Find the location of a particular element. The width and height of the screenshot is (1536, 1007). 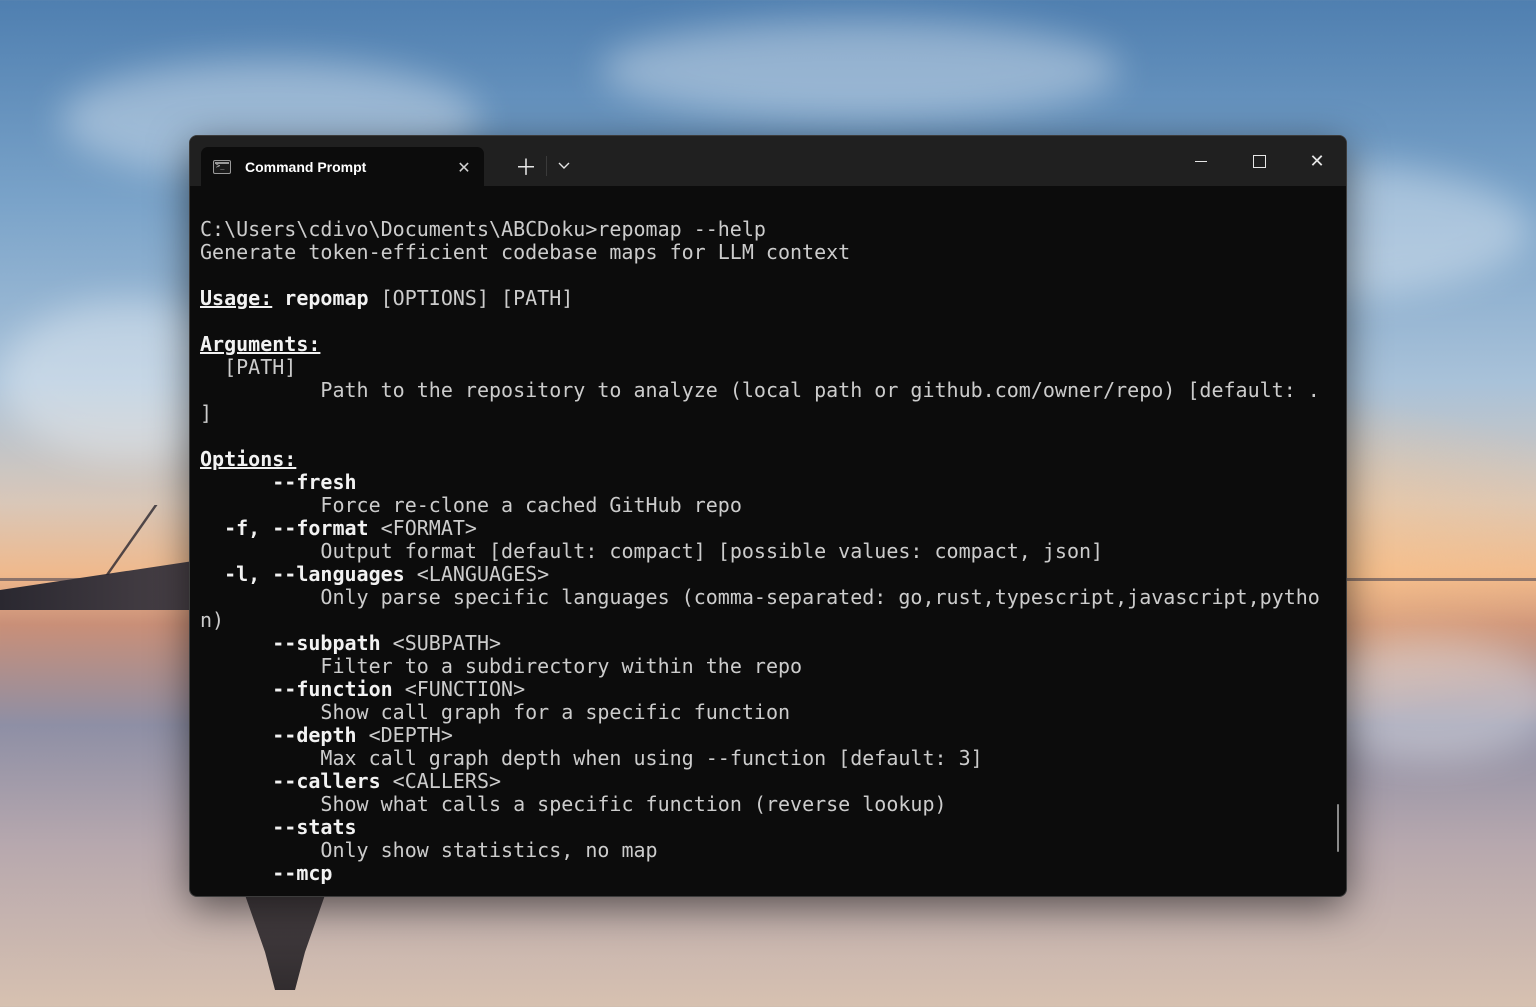

prompt-path: C:\Users\cdivo\Documents\ABCDoku> is located at coordinates (399, 229).